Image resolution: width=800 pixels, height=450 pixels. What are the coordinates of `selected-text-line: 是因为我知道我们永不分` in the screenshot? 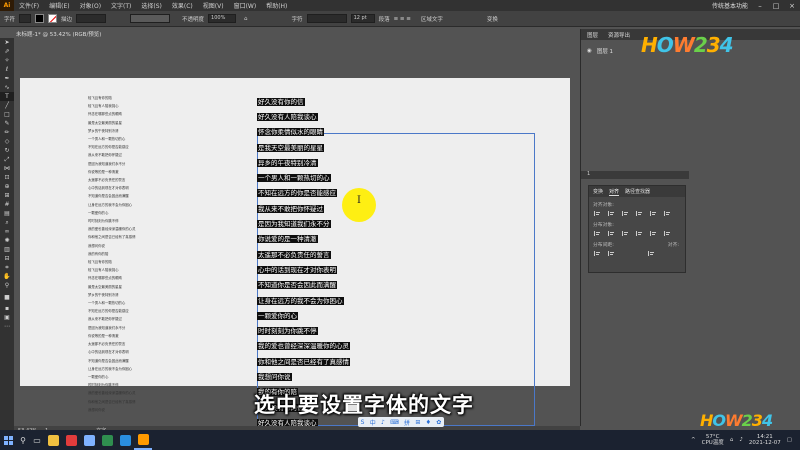 It's located at (303, 223).